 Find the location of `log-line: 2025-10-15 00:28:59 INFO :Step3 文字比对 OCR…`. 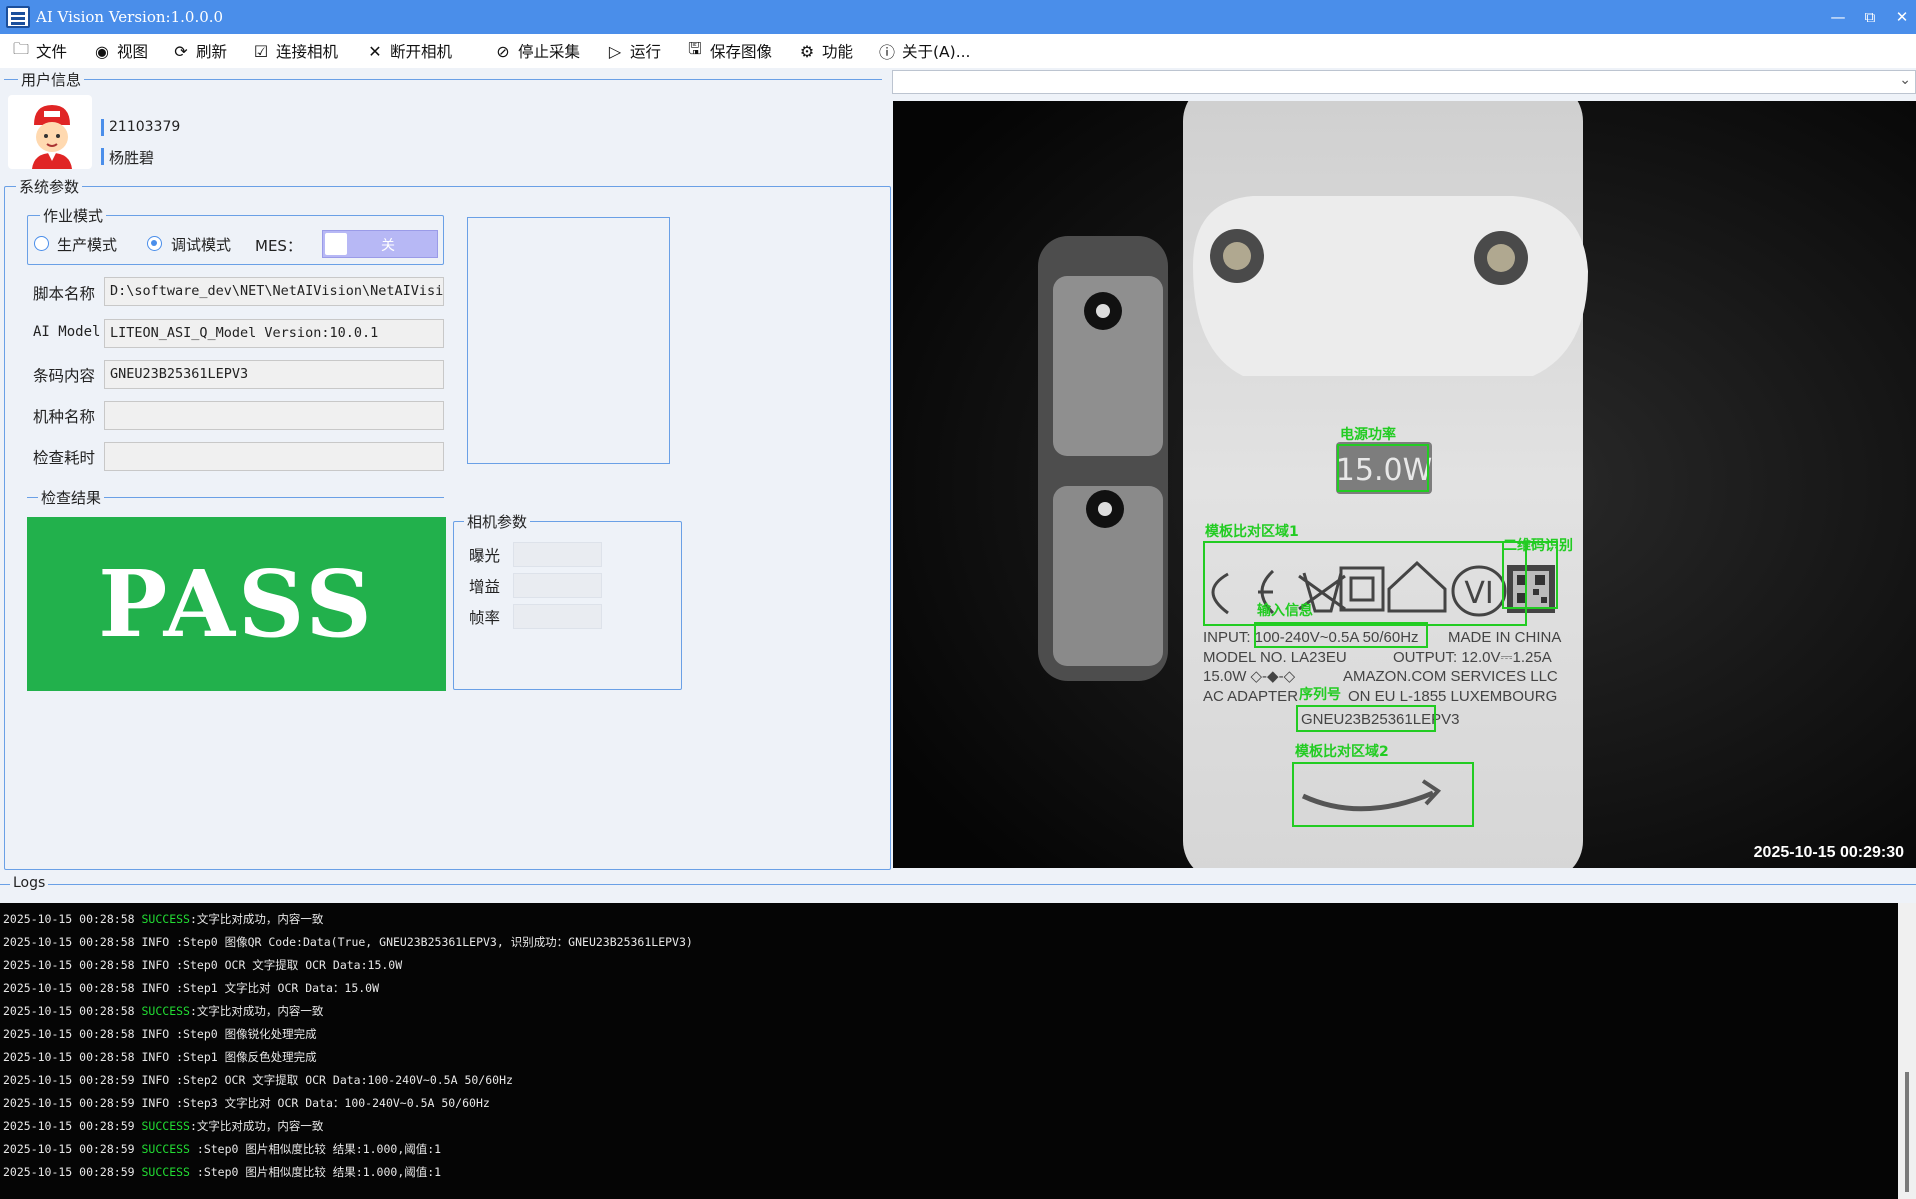

log-line: 2025-10-15 00:28:59 INFO :Step3 文字比对 OCR… is located at coordinates (246, 1103).